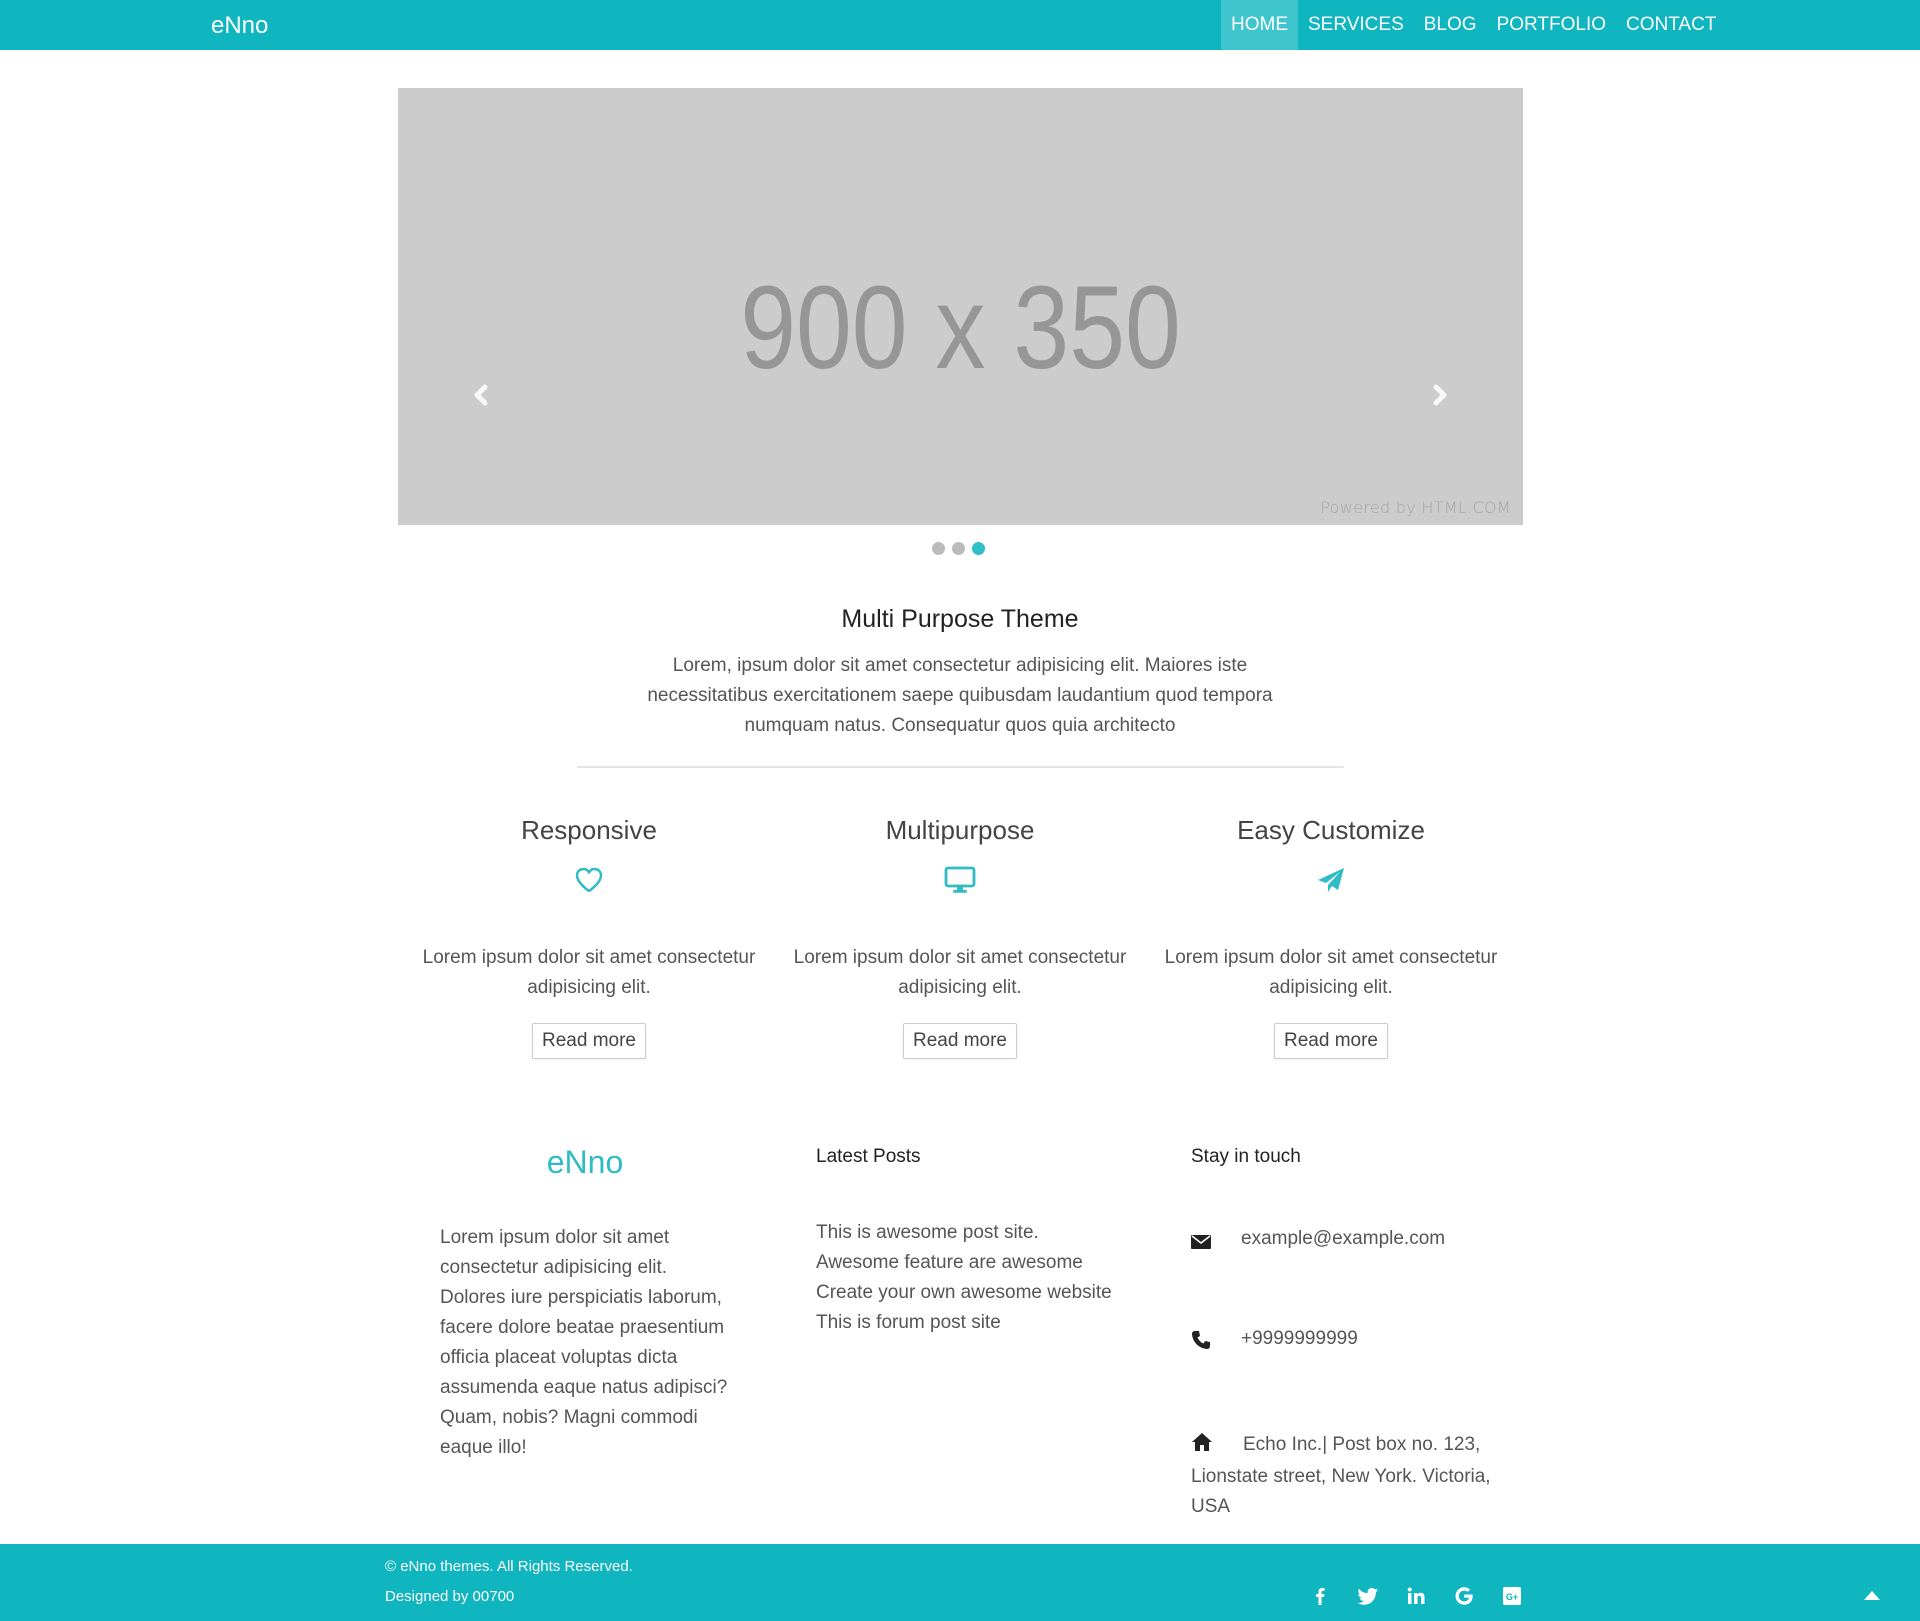 The image size is (1920, 1621). Describe the element at coordinates (1216, 1242) in the screenshot. I see `envelope-icon` at that location.